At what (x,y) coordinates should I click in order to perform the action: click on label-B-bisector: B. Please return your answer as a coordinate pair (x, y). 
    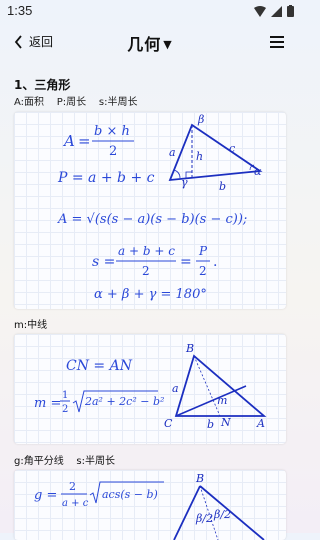
    Looking at the image, I should click on (199, 478).